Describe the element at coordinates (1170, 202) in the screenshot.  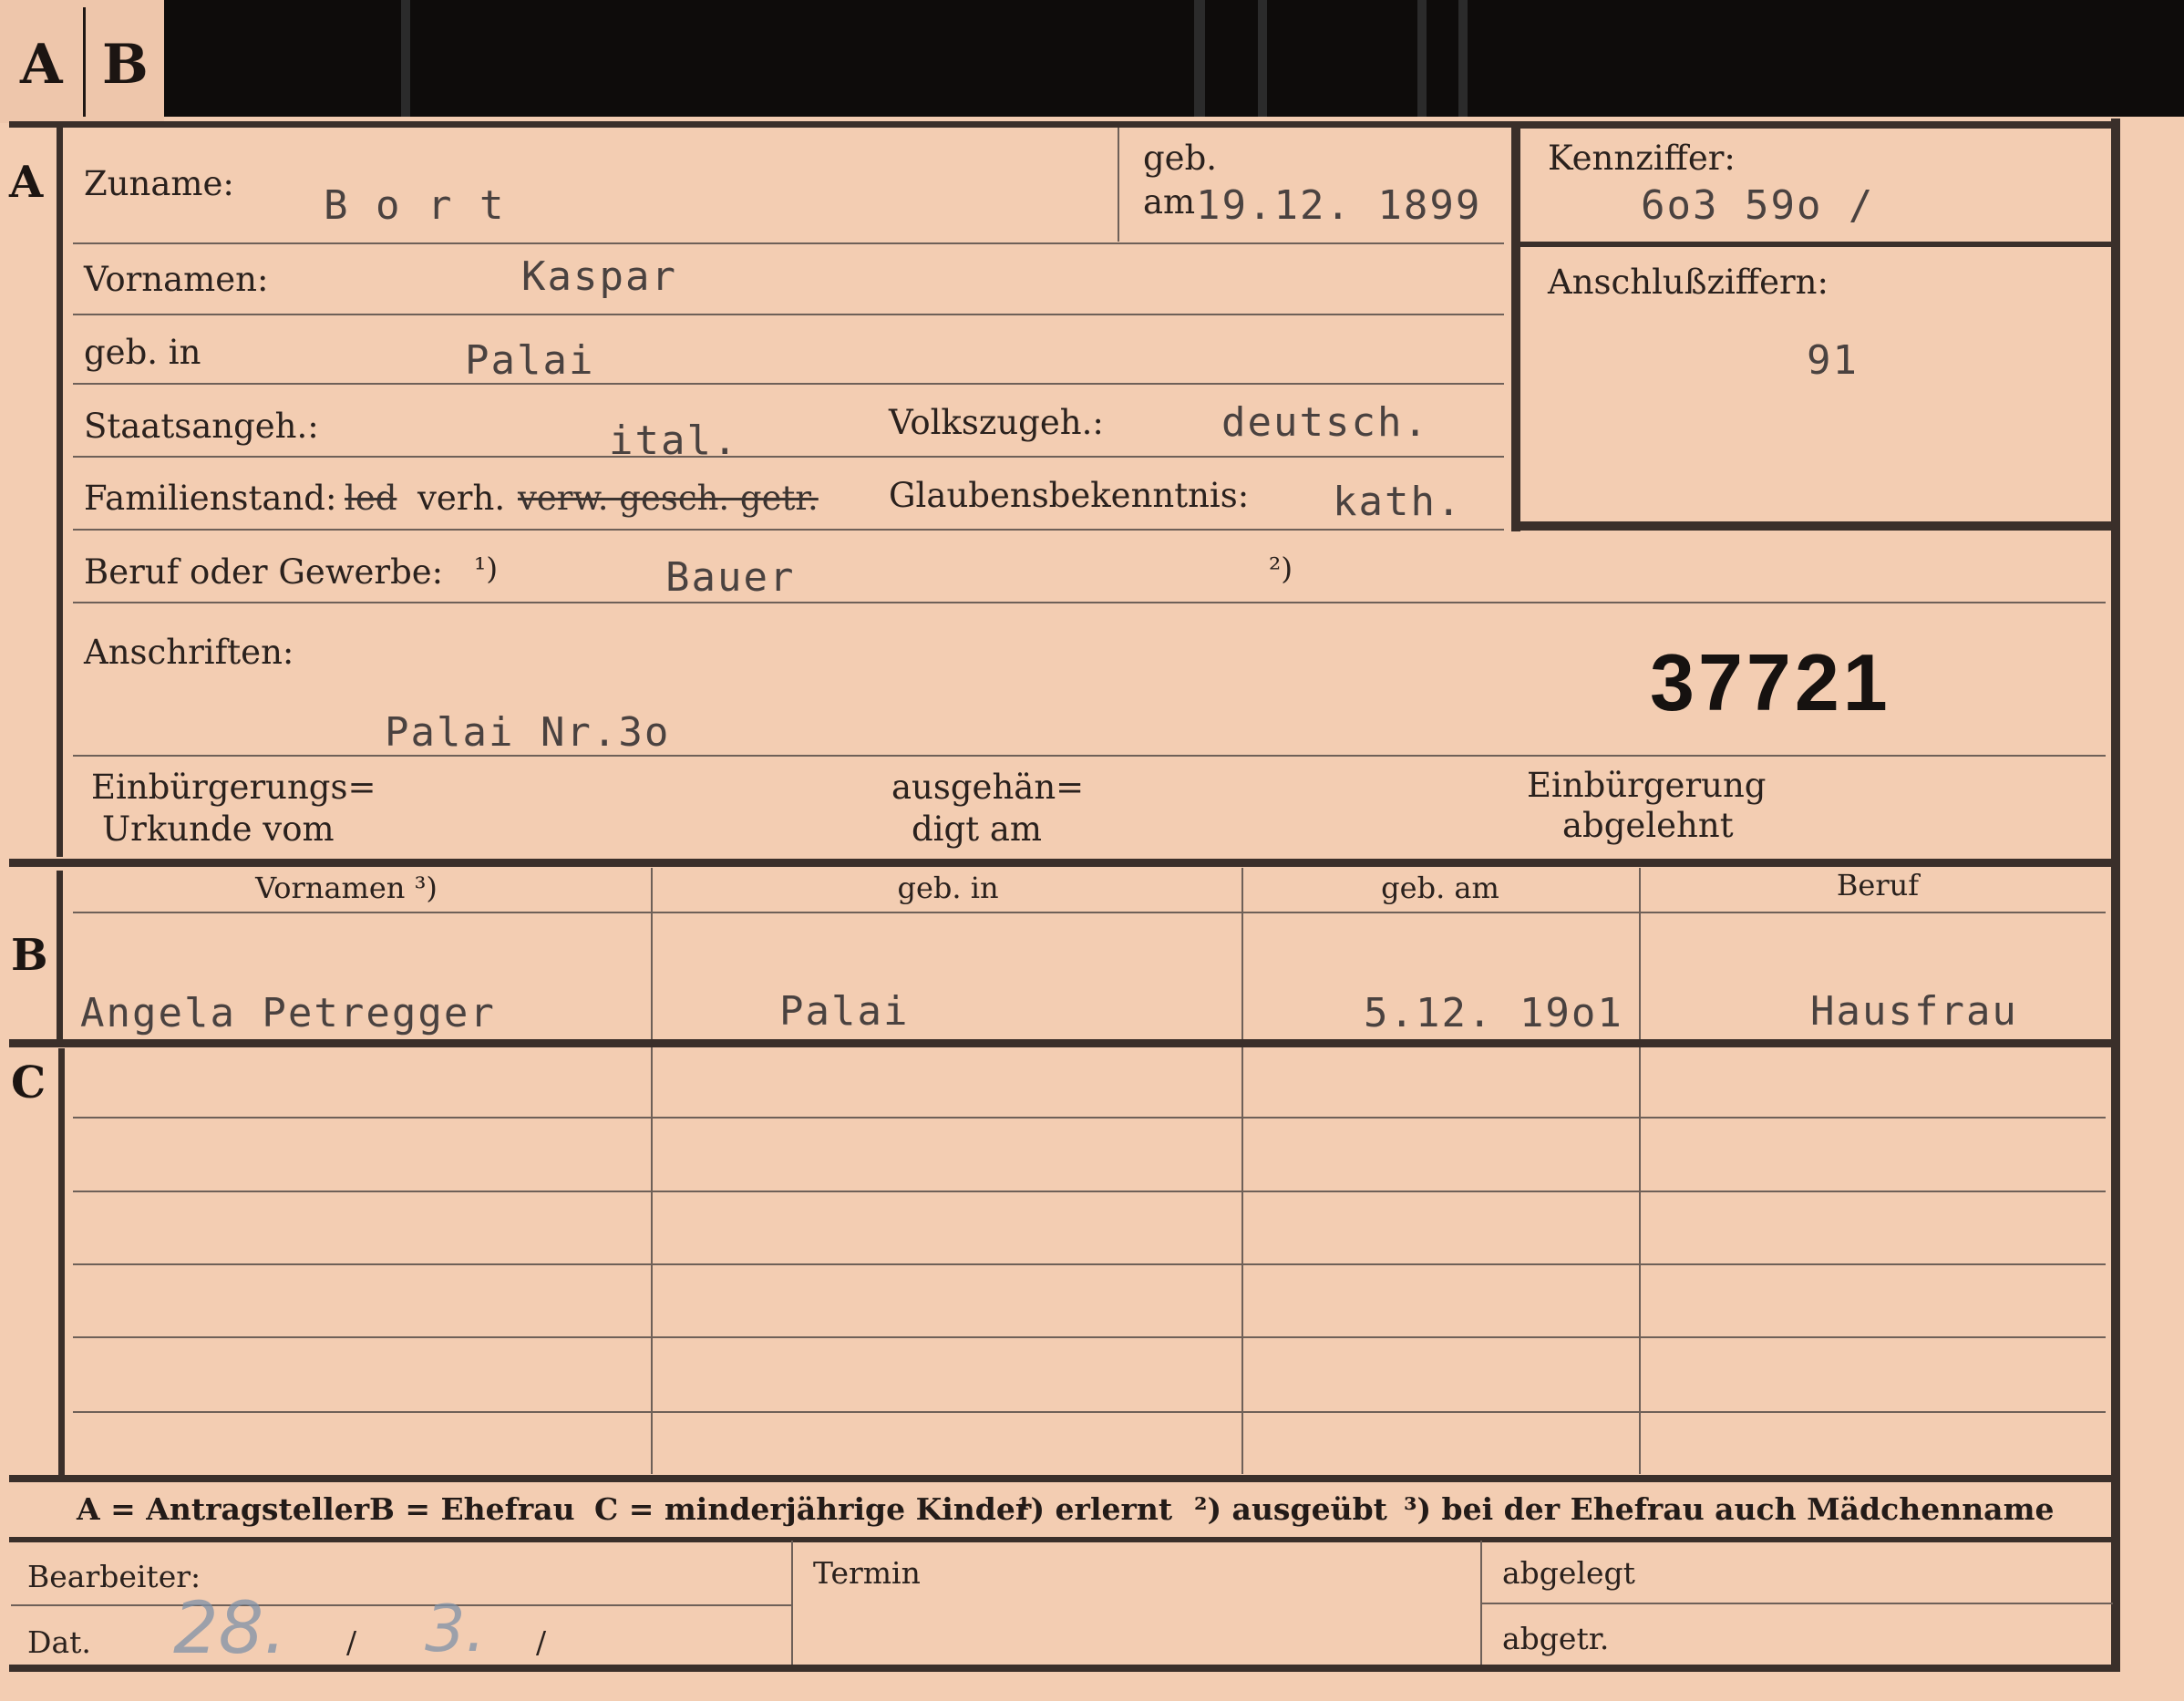
I see `geb-am-label-2: am` at that location.